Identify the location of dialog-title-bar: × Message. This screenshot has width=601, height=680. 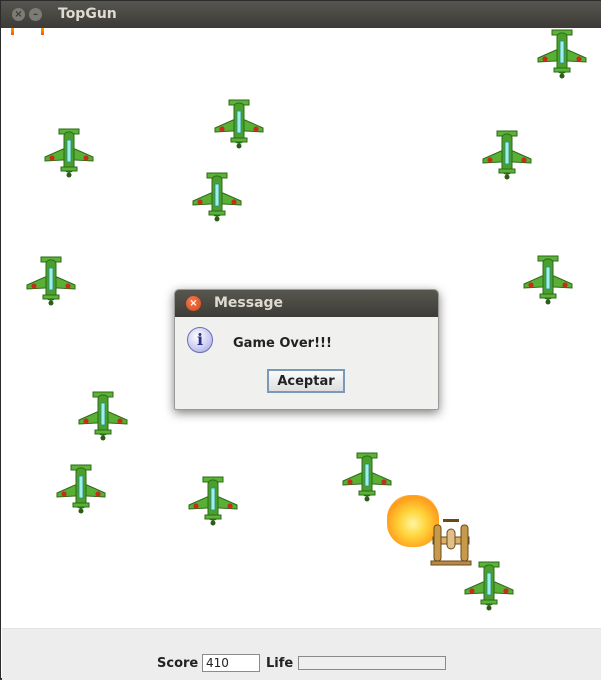
(306, 303).